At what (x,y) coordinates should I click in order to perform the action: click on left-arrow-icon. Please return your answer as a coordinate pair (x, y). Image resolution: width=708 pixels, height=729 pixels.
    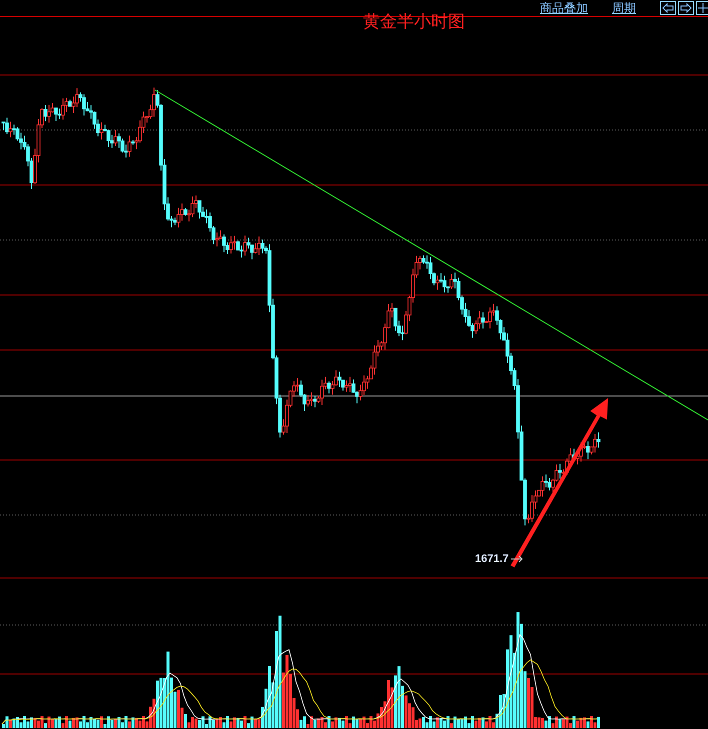
    Looking at the image, I should click on (668, 8).